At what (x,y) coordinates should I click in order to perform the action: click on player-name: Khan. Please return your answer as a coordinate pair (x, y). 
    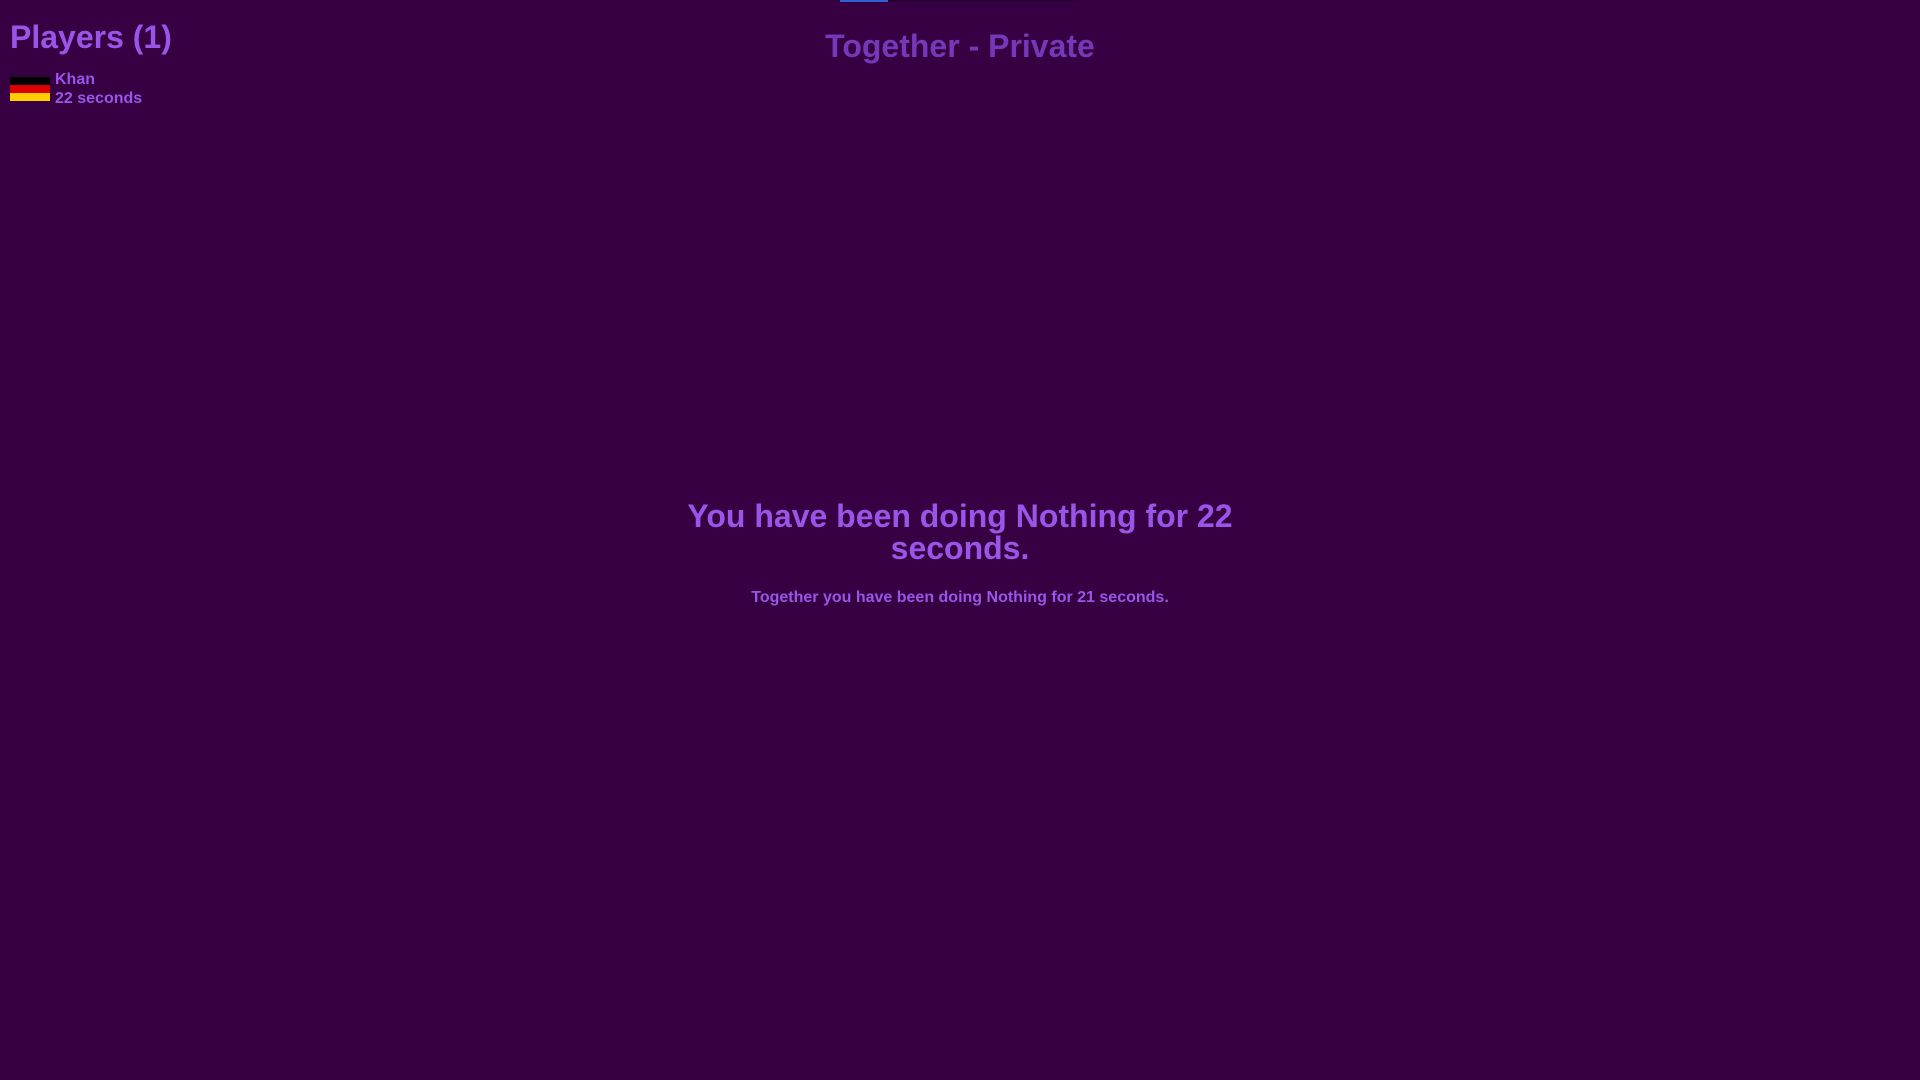
    Looking at the image, I should click on (75, 79).